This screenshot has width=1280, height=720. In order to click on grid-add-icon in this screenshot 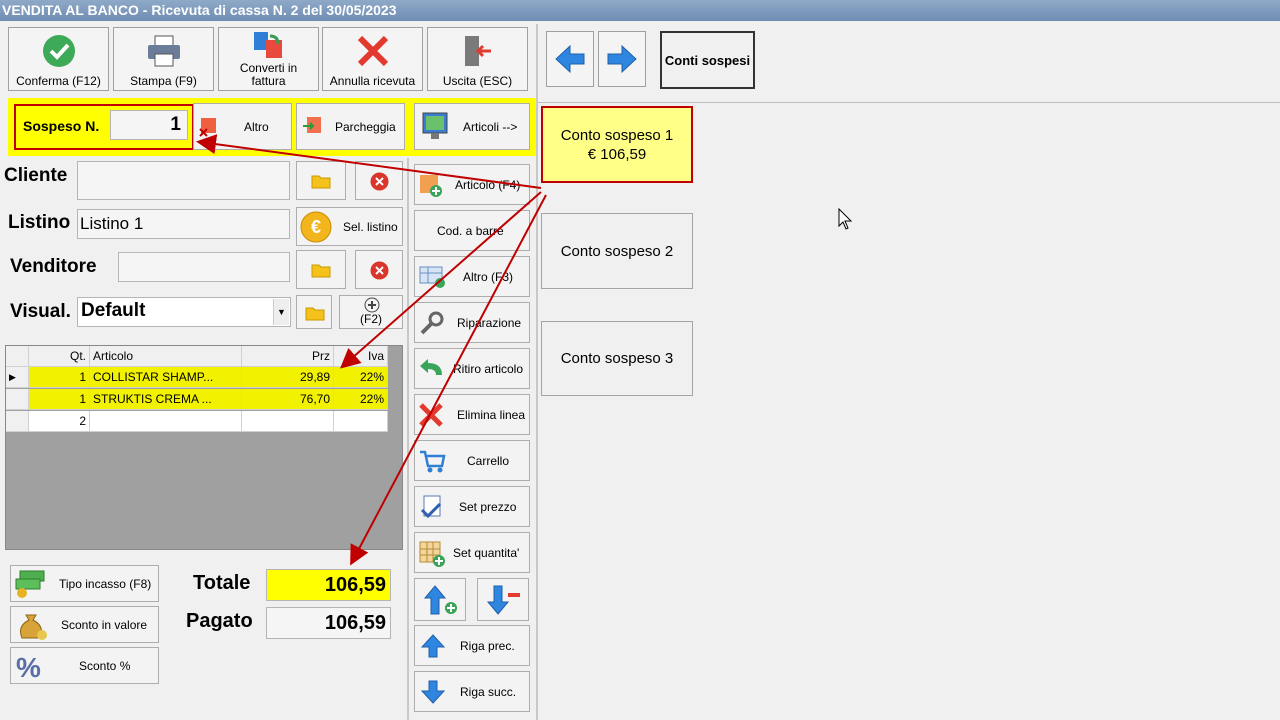, I will do `click(432, 277)`.